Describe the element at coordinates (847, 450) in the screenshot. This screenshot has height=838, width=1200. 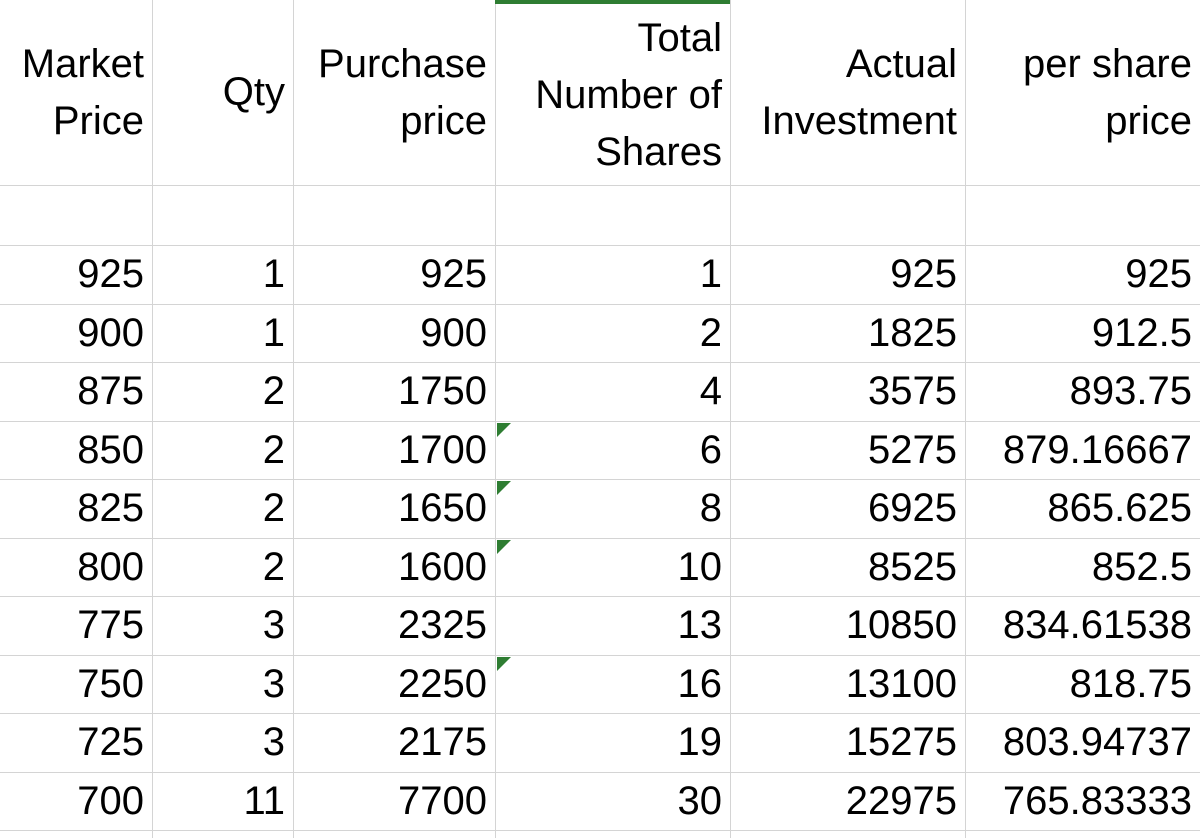
I see `cell-actual-investment: 5275` at that location.